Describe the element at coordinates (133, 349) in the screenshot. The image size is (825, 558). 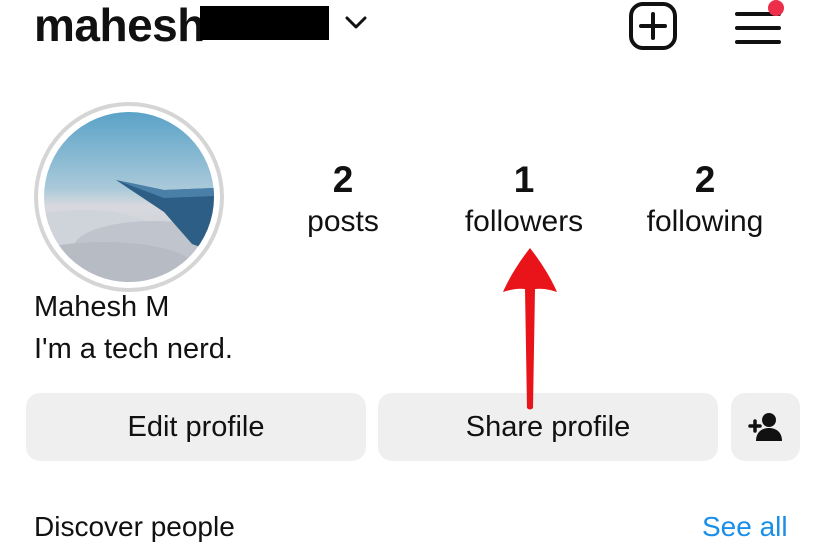
I see `profile-bio: I'm a tech nerd.` at that location.